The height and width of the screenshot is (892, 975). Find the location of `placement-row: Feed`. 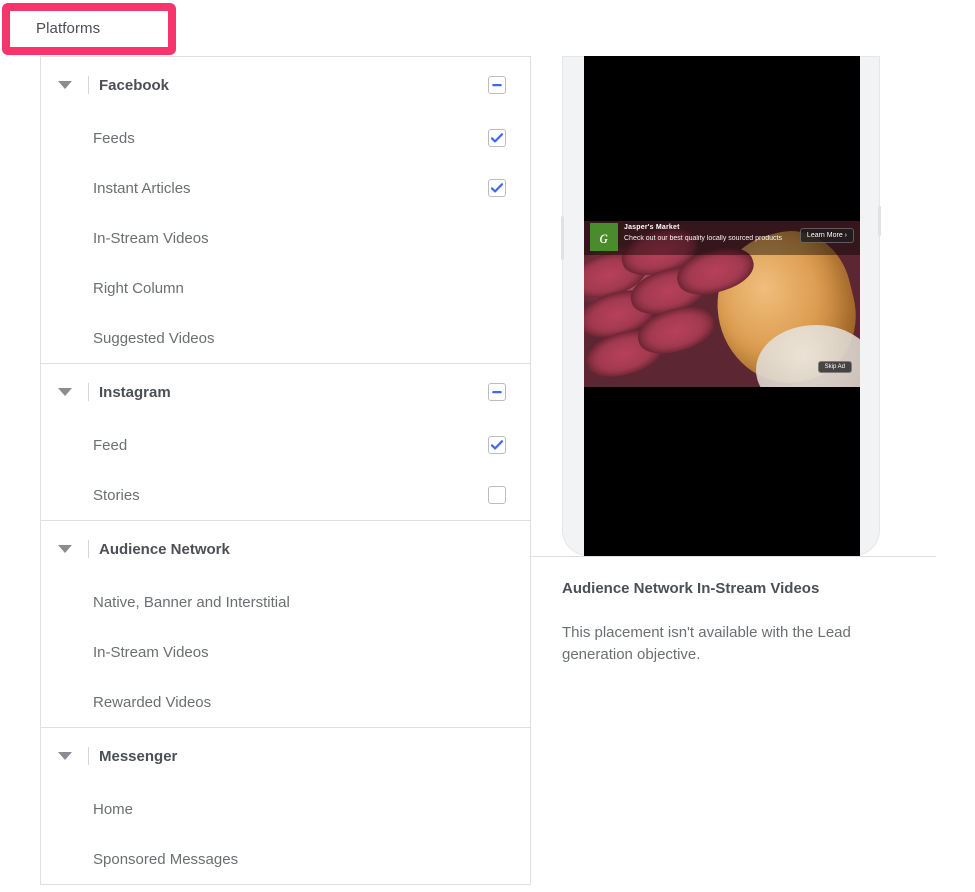

placement-row: Feed is located at coordinates (285, 445).